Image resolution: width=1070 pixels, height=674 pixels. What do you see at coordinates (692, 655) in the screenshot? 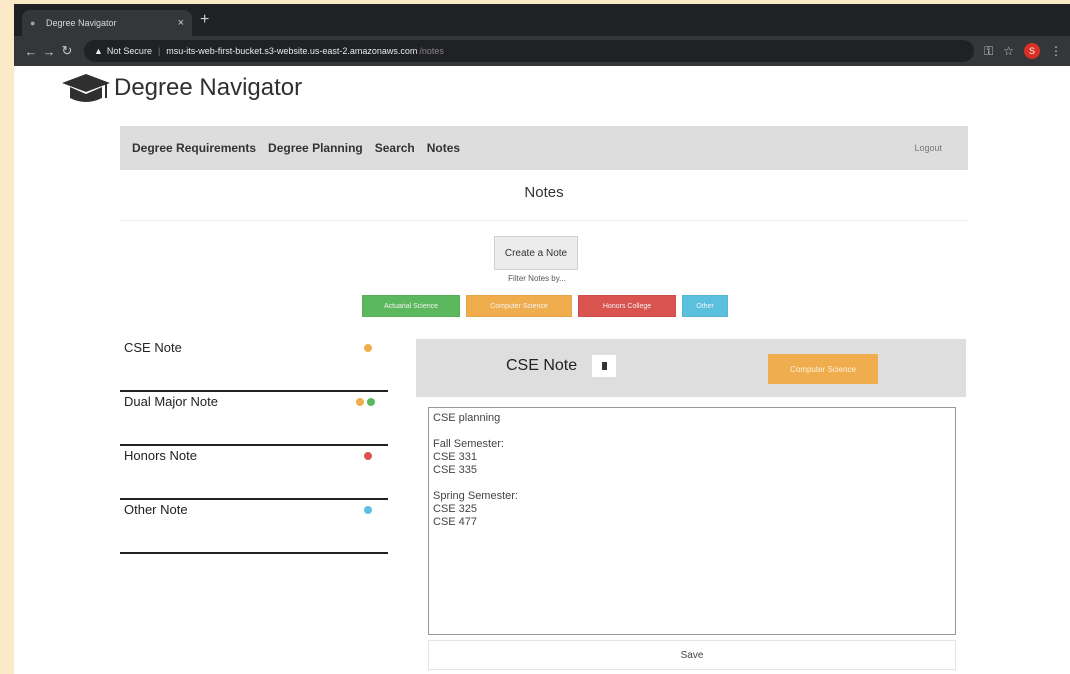
I see `save-button: Save` at bounding box center [692, 655].